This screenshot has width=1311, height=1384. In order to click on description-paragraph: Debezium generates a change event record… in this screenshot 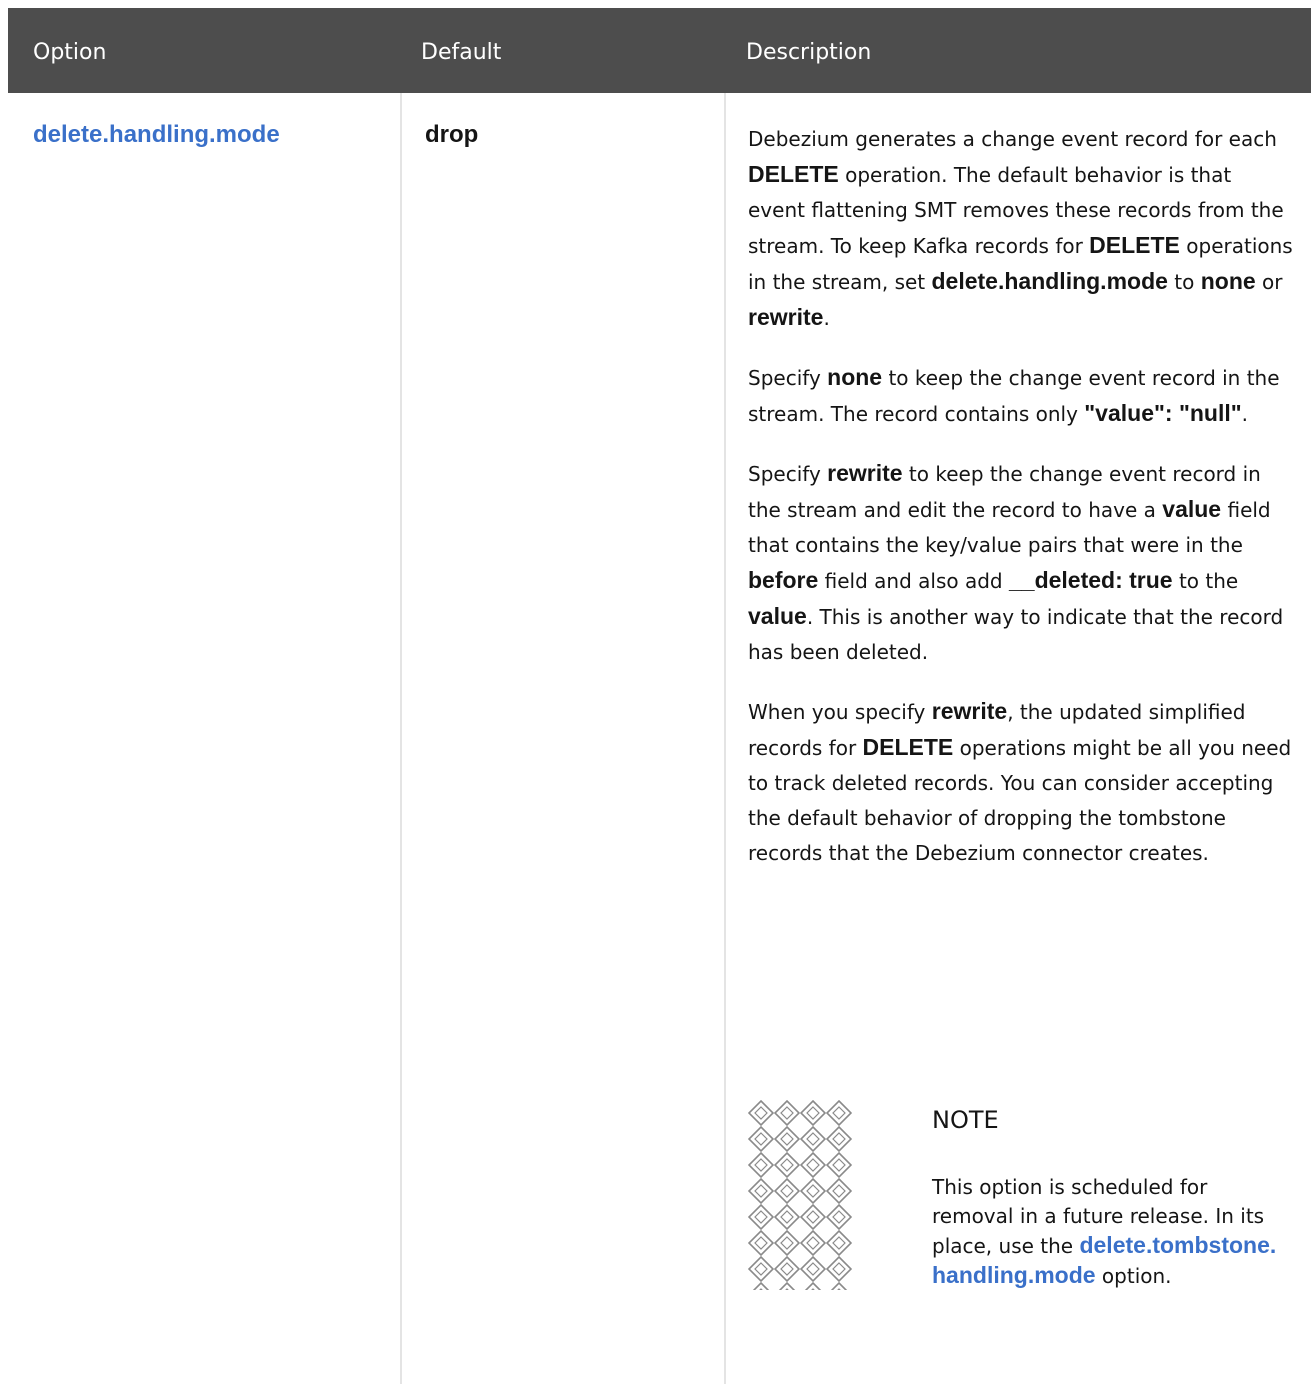, I will do `click(1020, 228)`.